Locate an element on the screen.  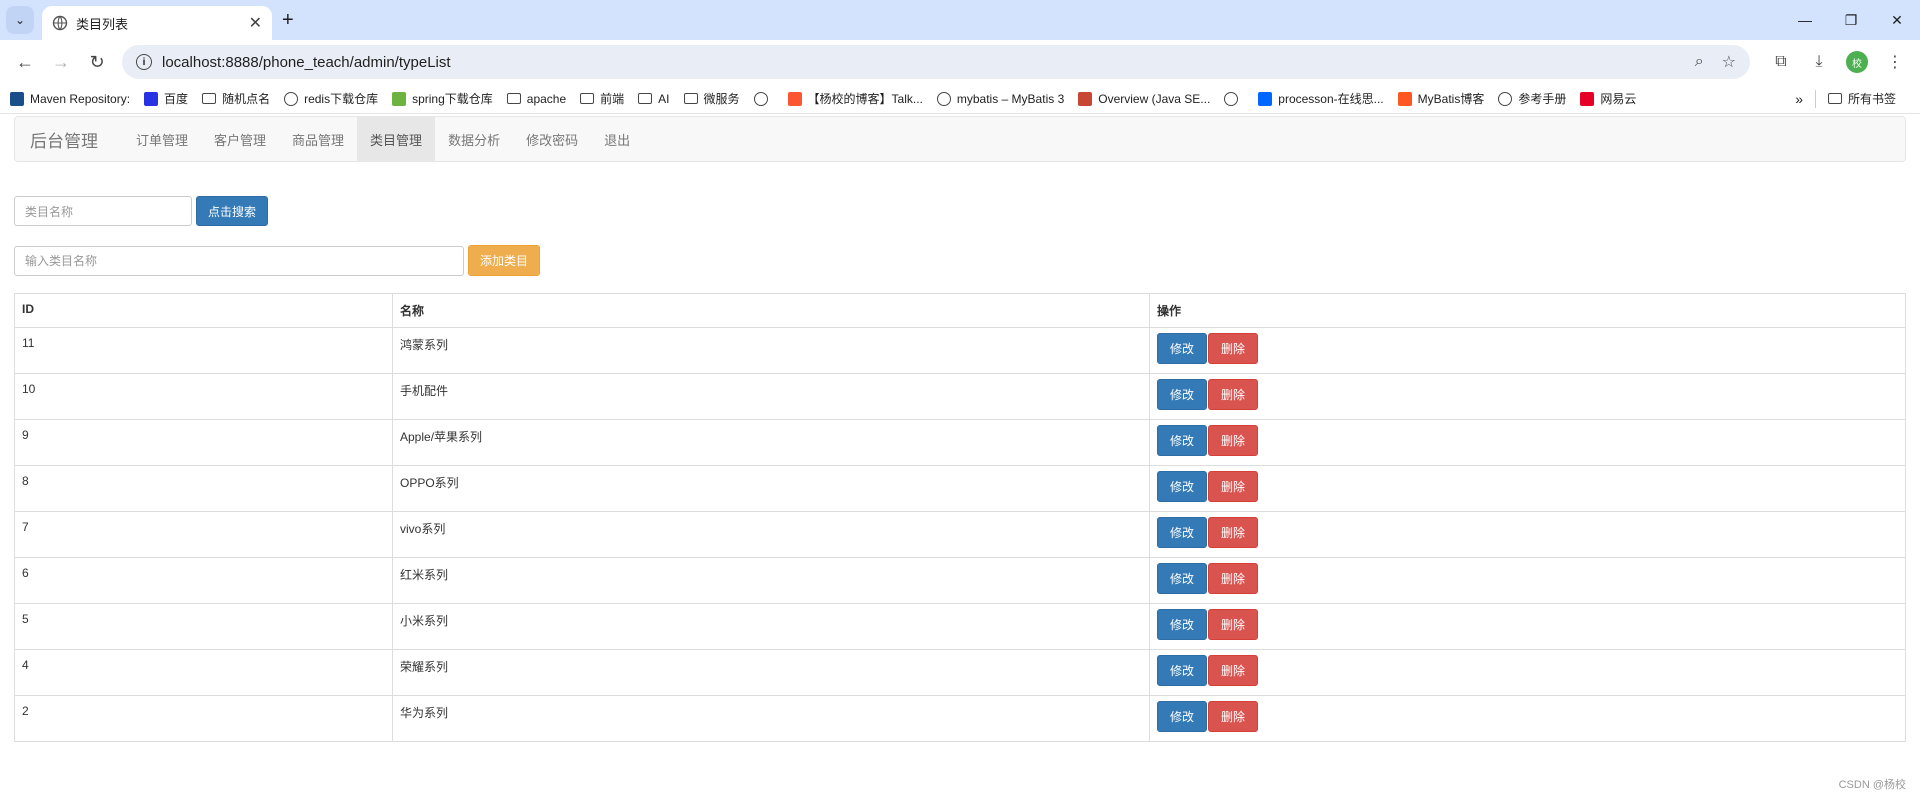
cell-id: 11 is located at coordinates (203, 350).